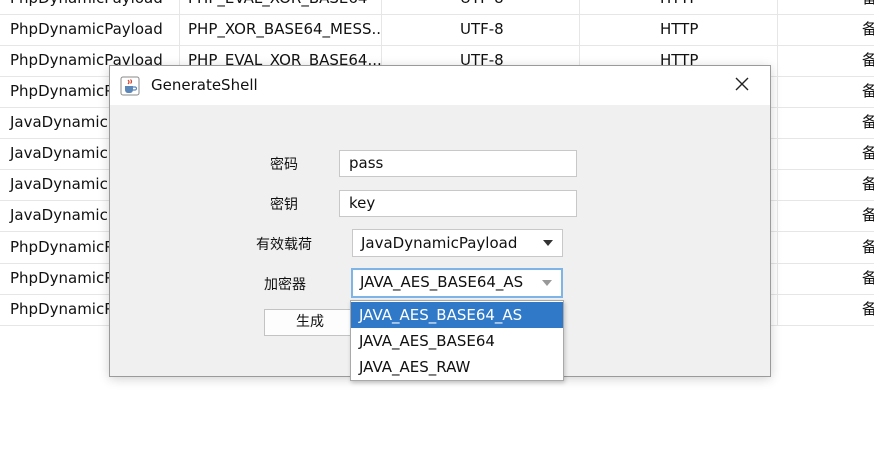 The image size is (874, 459). I want to click on payload-label: 有效载荷, so click(284, 245).